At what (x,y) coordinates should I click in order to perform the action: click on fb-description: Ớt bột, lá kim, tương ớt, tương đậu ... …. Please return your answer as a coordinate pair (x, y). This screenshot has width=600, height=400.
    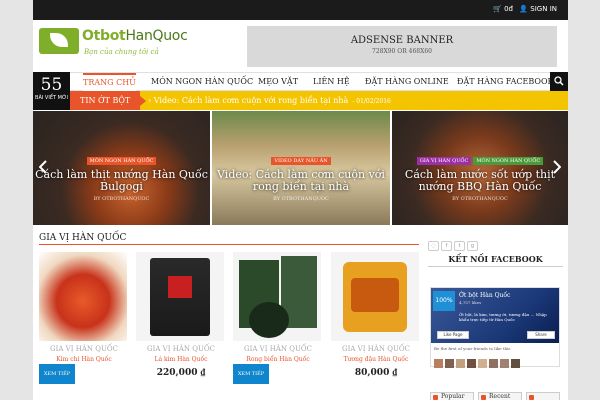
    Looking at the image, I should click on (503, 317).